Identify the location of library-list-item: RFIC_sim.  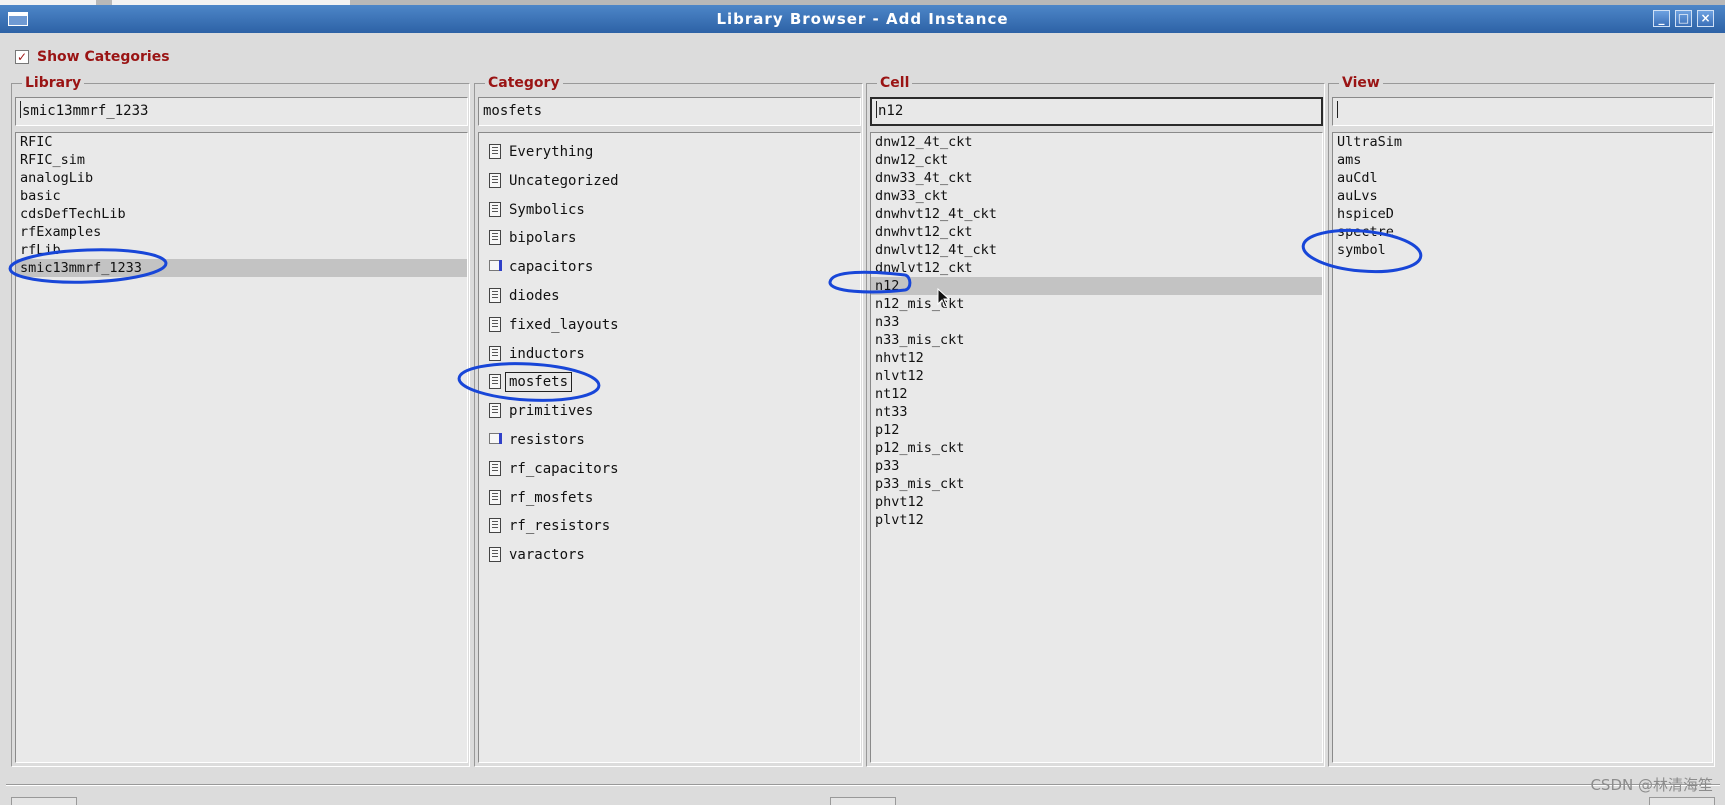
(241, 160).